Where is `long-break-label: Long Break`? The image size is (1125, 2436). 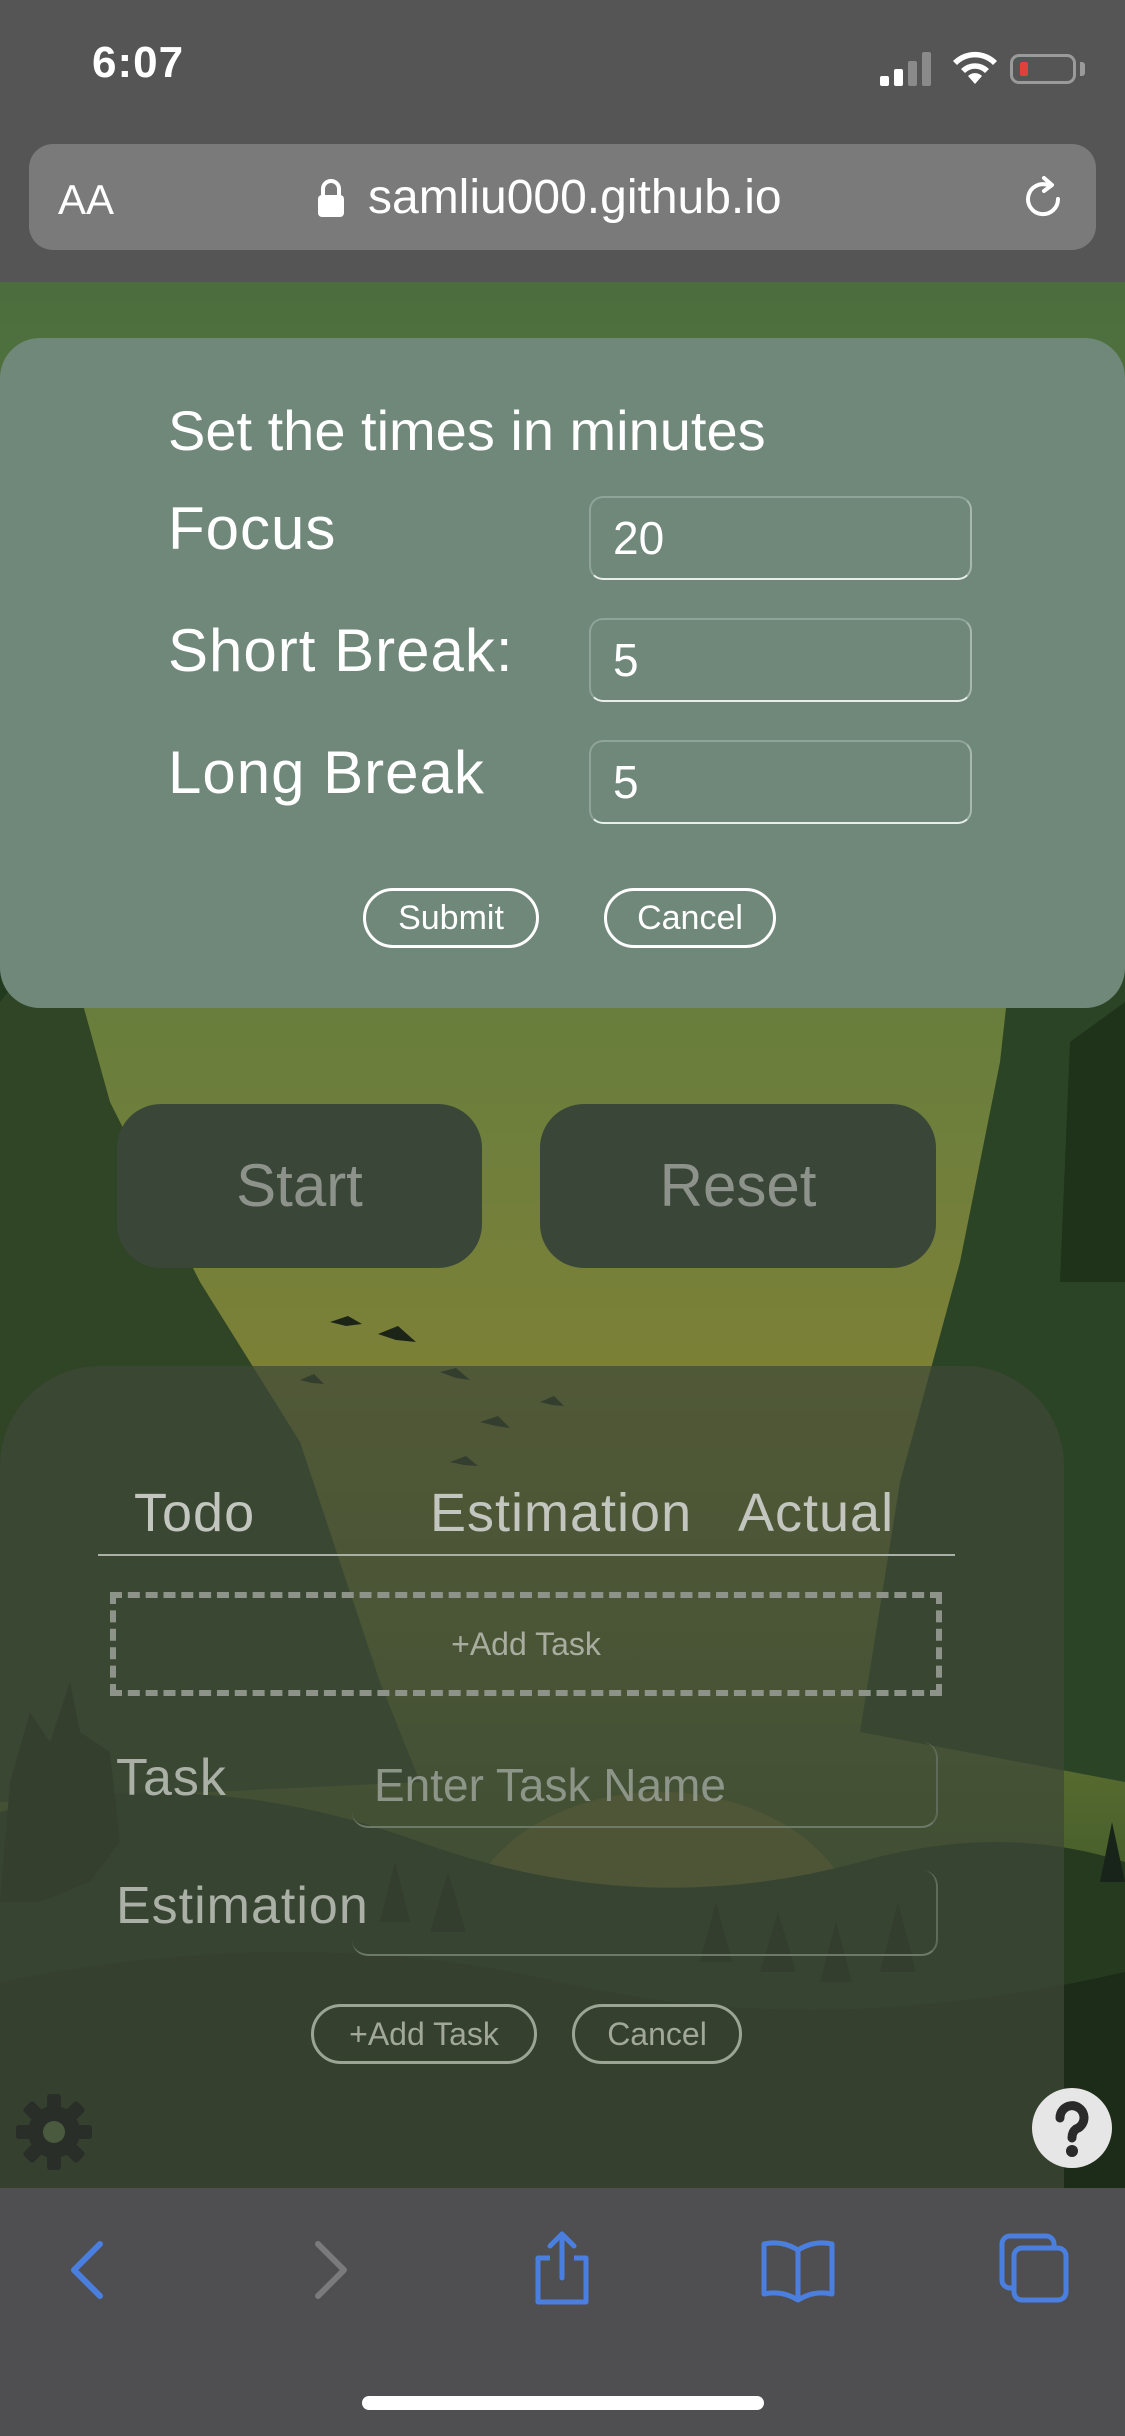 long-break-label: Long Break is located at coordinates (326, 772).